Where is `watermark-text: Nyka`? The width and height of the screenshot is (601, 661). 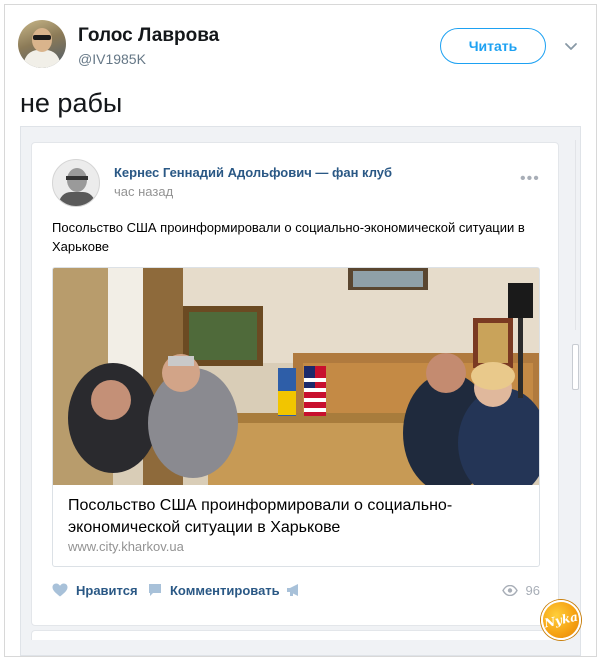 watermark-text: Nyka is located at coordinates (561, 620).